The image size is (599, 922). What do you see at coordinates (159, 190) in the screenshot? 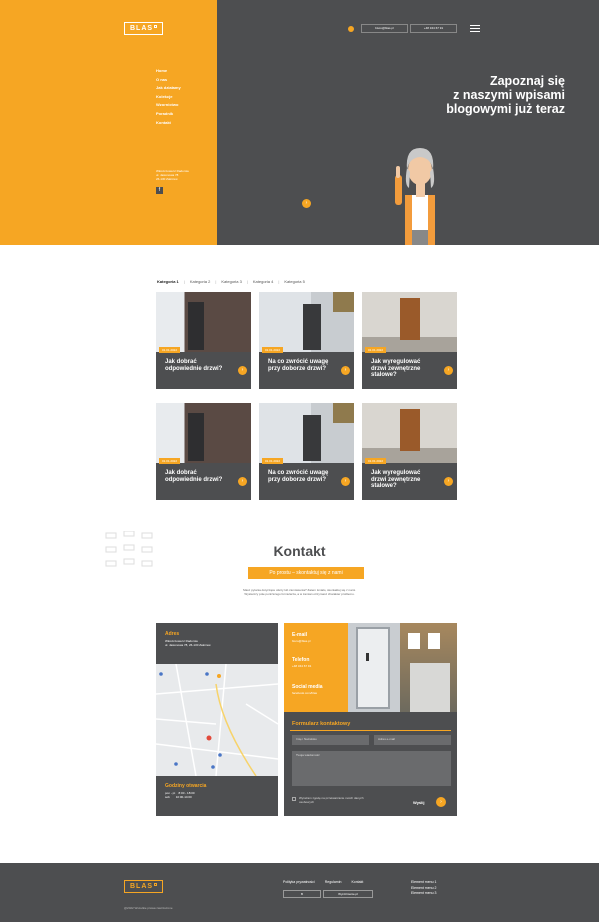
I see `facebook-icon: f` at bounding box center [159, 190].